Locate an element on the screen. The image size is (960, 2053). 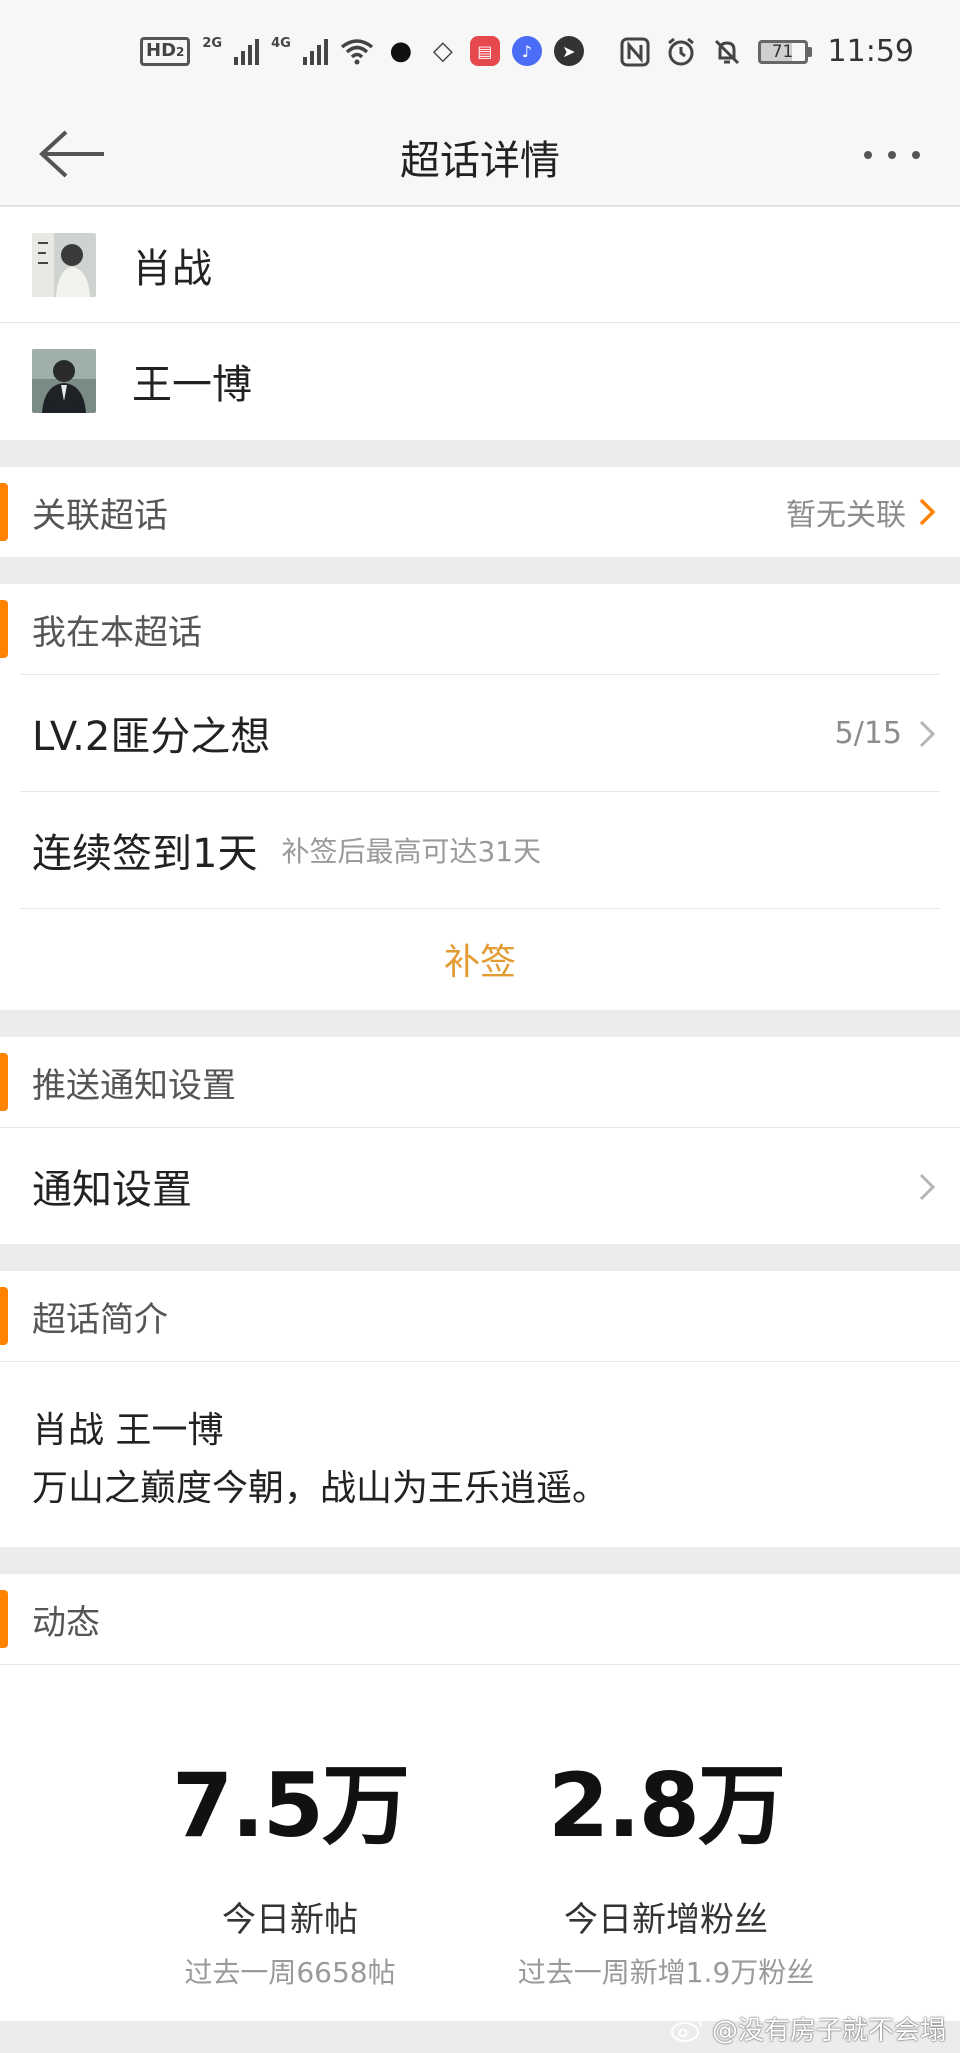
browser-app-icon: ➤ is located at coordinates (568, 51).